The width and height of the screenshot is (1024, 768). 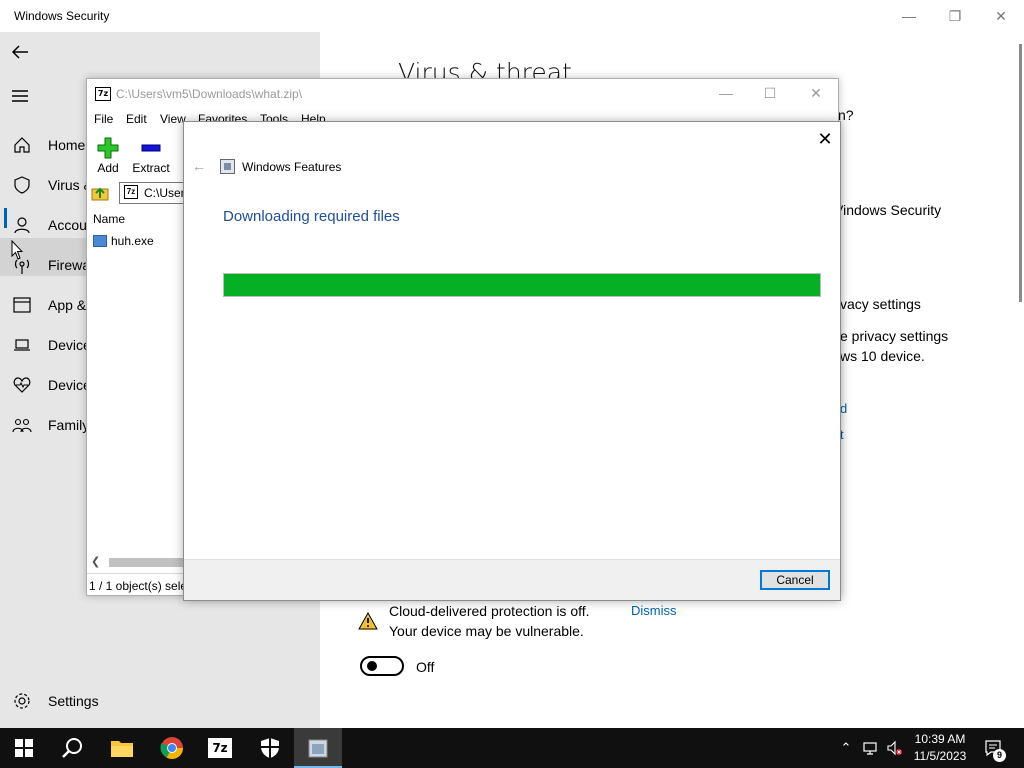 What do you see at coordinates (22, 425) in the screenshot?
I see `family-icon` at bounding box center [22, 425].